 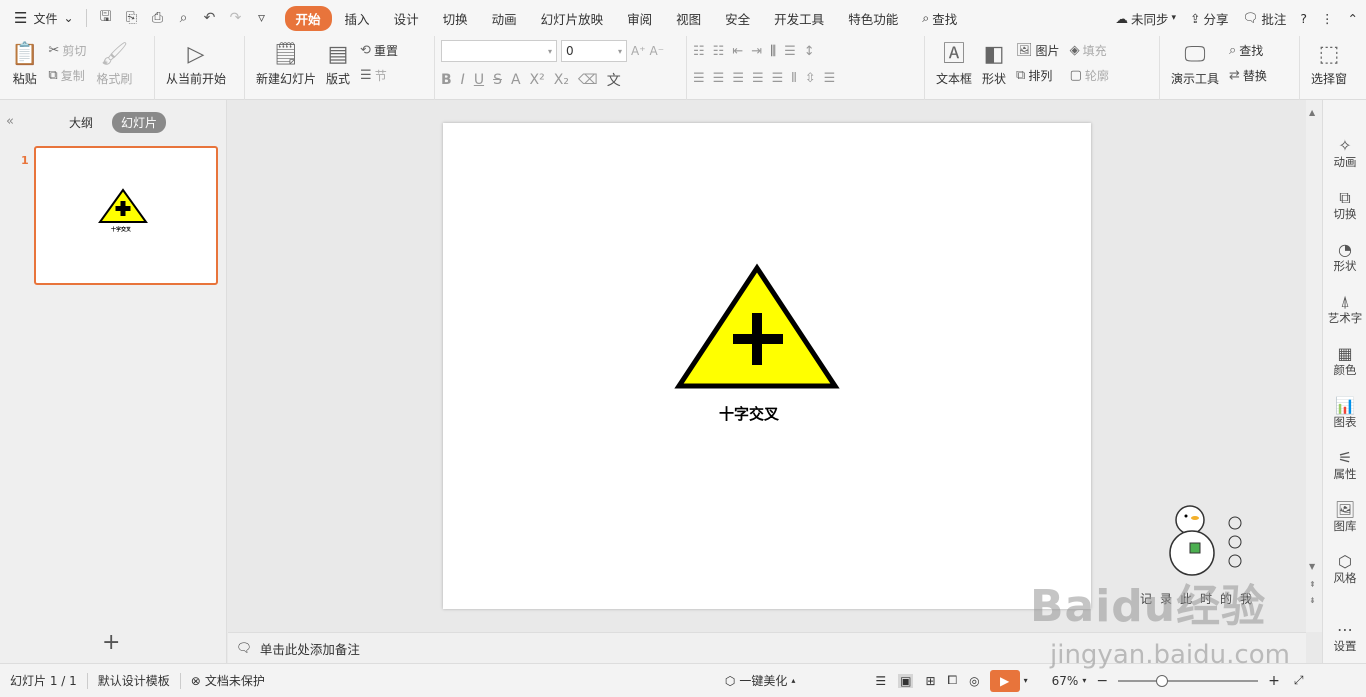 What do you see at coordinates (286, 68) in the screenshot?
I see `new-slide-button: 🗒 新建幻灯片` at bounding box center [286, 68].